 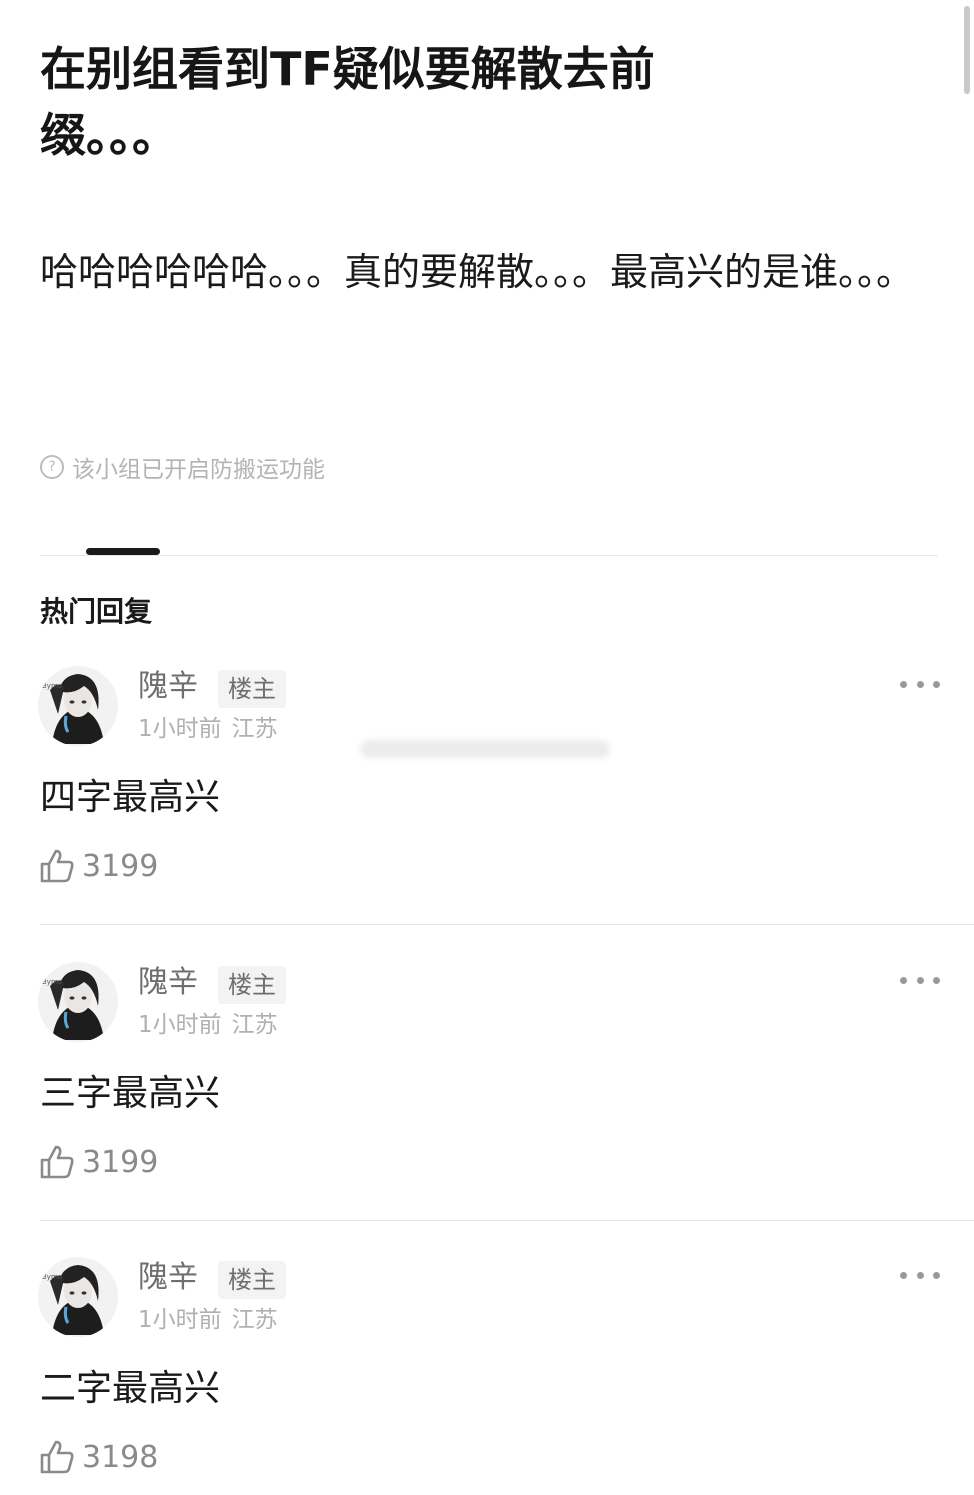 What do you see at coordinates (967, 50) in the screenshot?
I see `scrollbar` at bounding box center [967, 50].